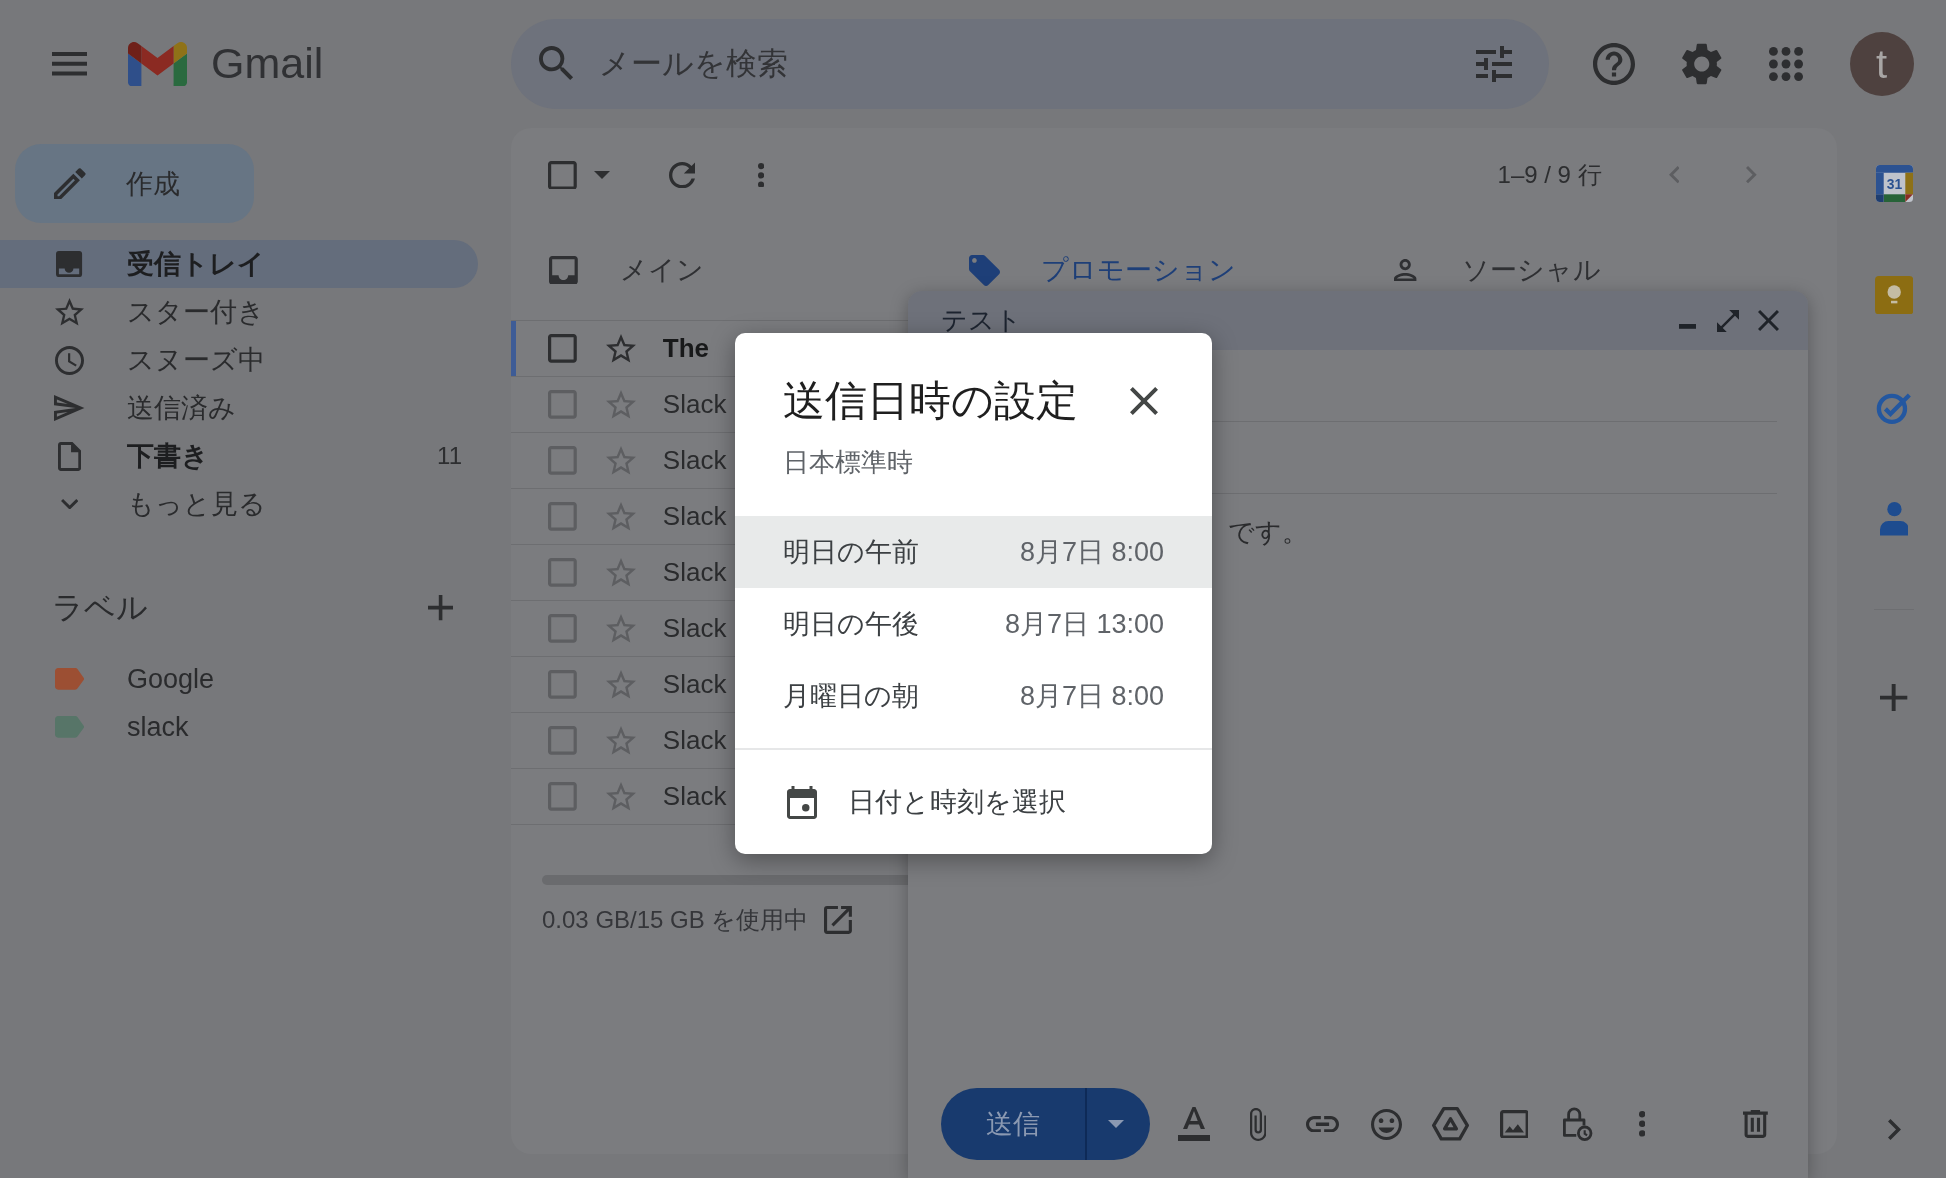 This screenshot has height=1178, width=1946. I want to click on open-external-icon, so click(838, 920).